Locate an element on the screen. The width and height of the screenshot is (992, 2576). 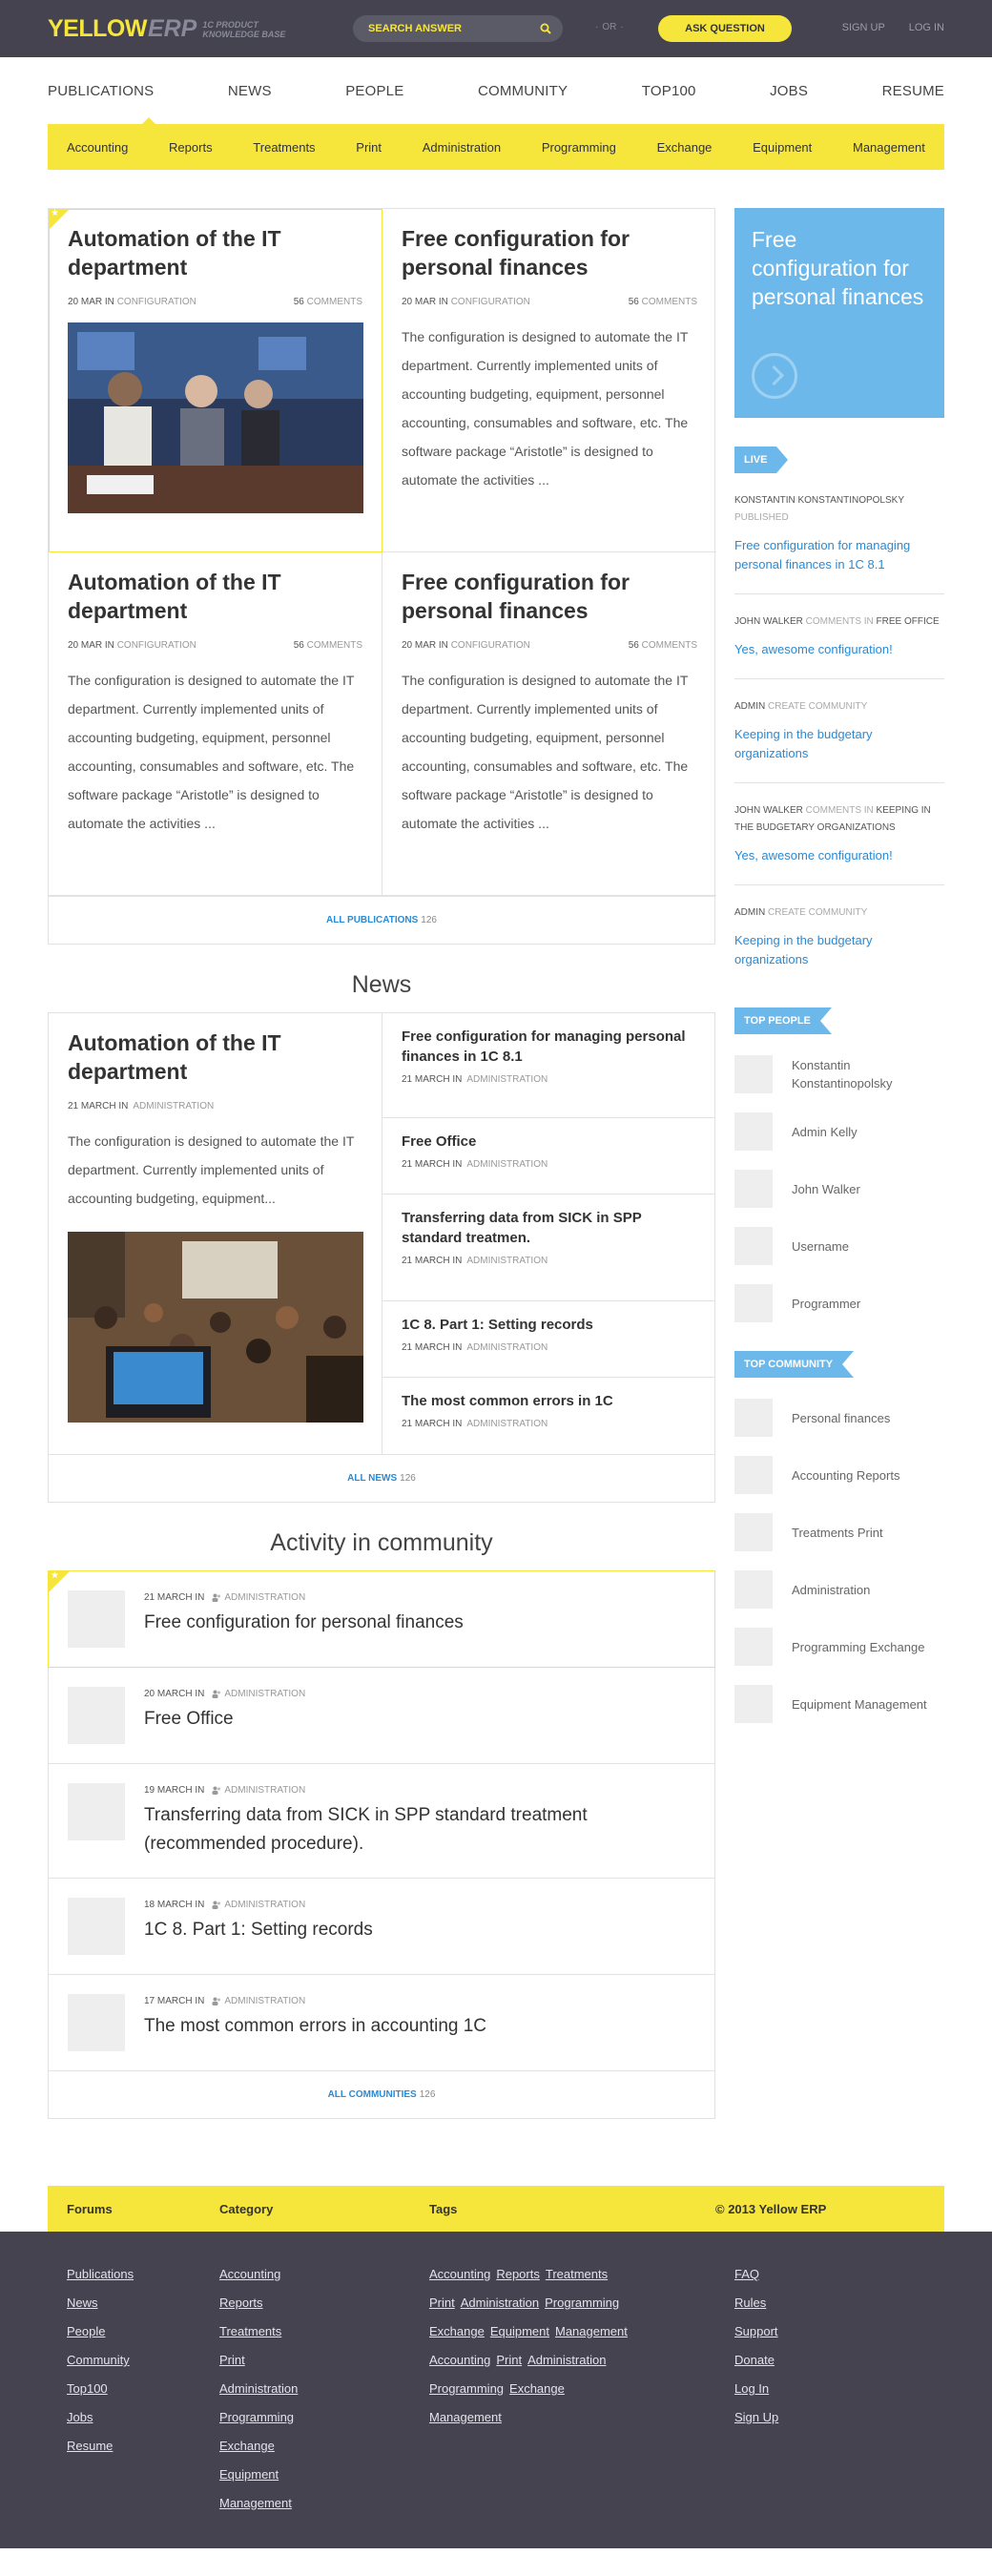
search-icon is located at coordinates (545, 28).